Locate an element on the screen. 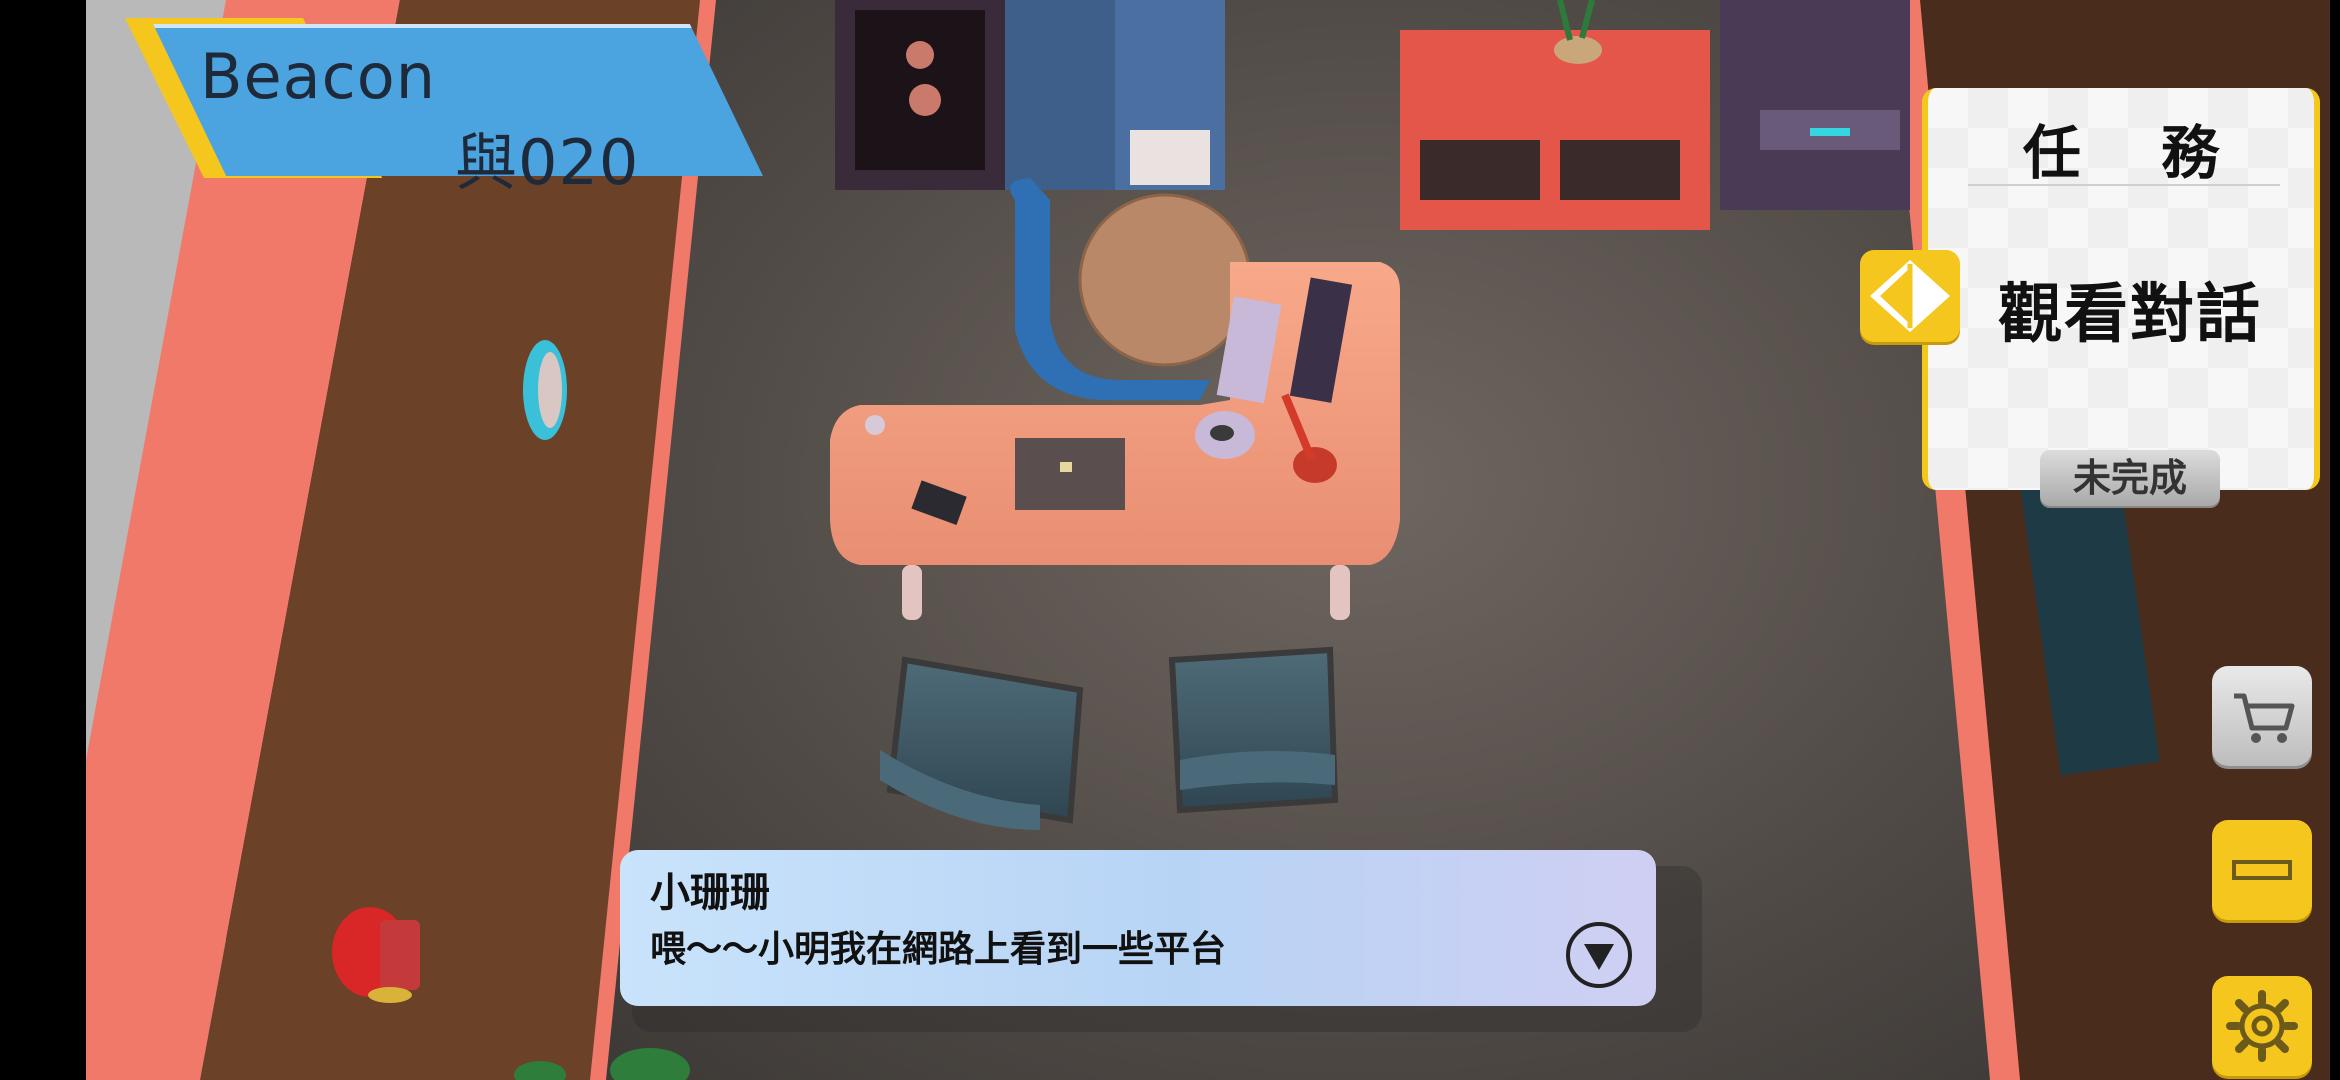 The image size is (2340, 1080). triangle-down-icon is located at coordinates (1599, 955).